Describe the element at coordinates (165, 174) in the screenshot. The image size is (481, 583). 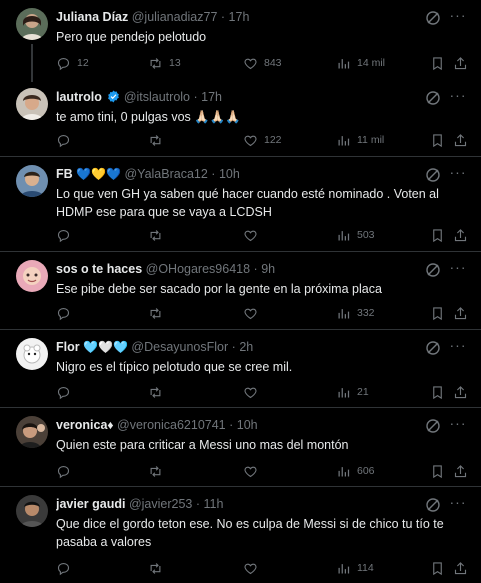
I see `author-handle: @YalaBraca12` at that location.